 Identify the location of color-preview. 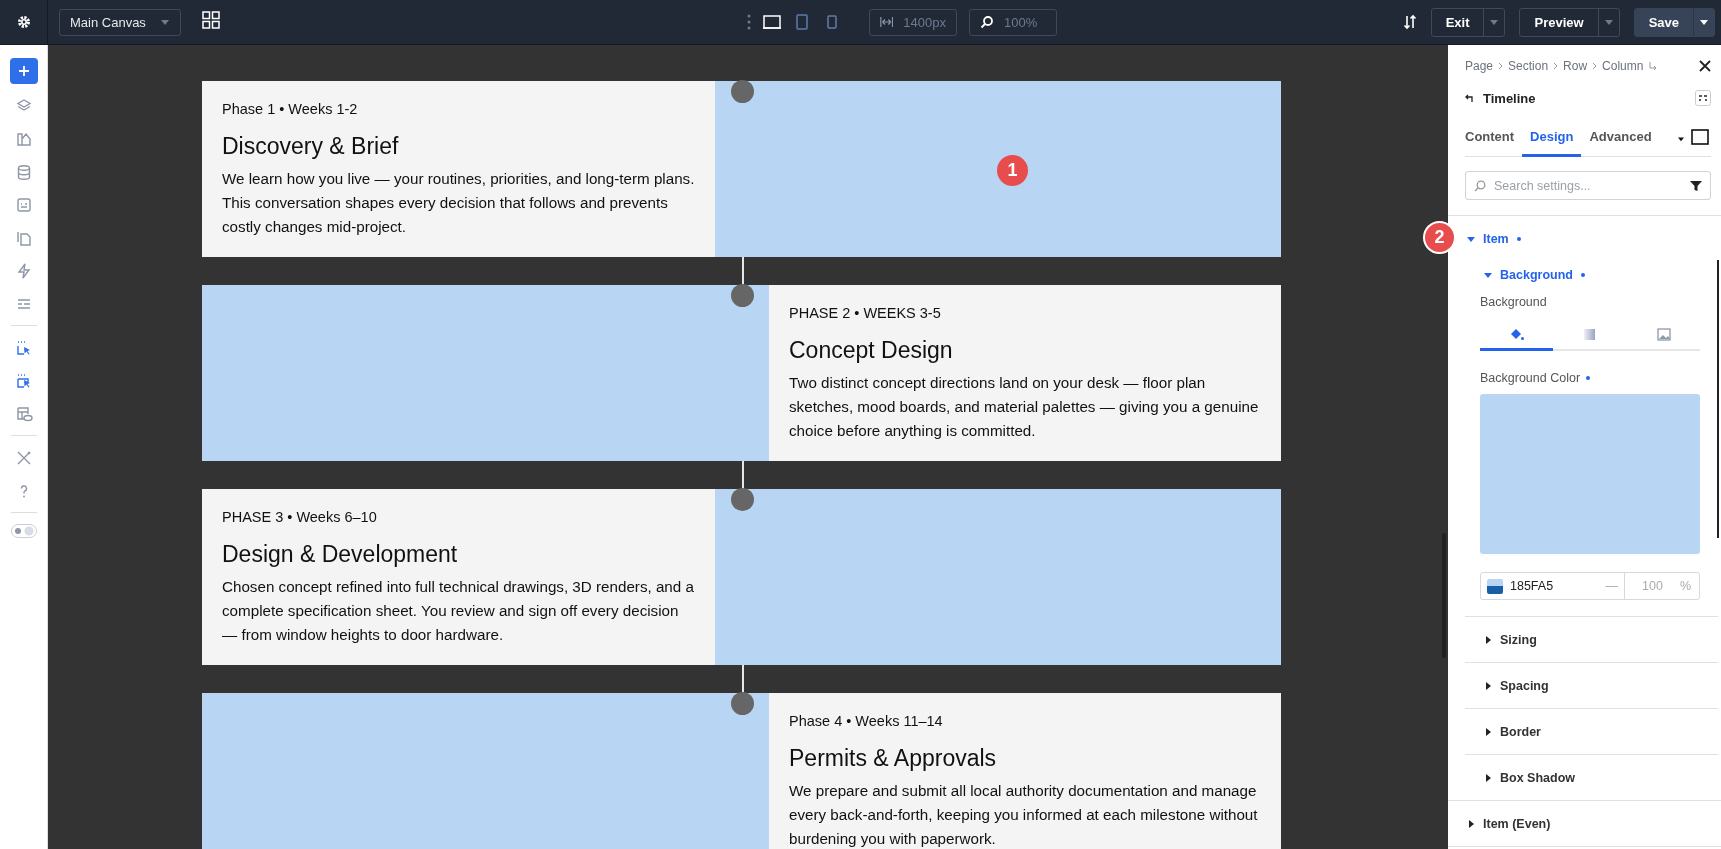
(1590, 474).